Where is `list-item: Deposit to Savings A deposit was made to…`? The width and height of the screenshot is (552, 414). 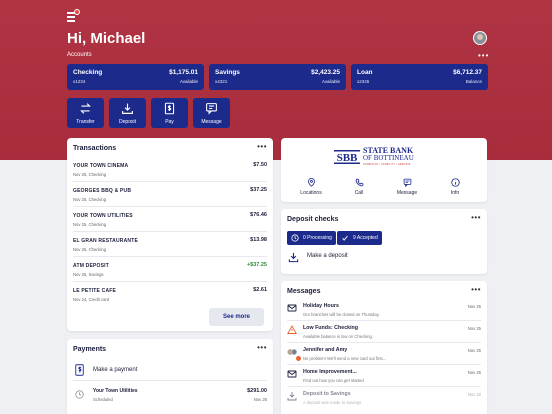
list-item: Deposit to Savings A deposit was made to… is located at coordinates (384, 398).